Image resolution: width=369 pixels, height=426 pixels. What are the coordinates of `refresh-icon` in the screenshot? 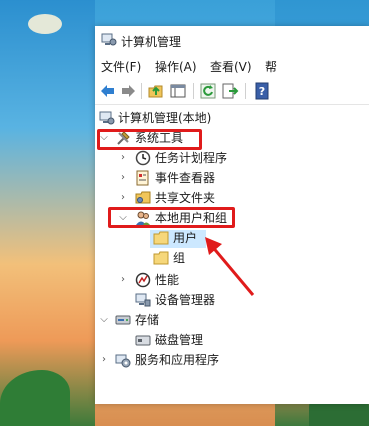 It's located at (208, 91).